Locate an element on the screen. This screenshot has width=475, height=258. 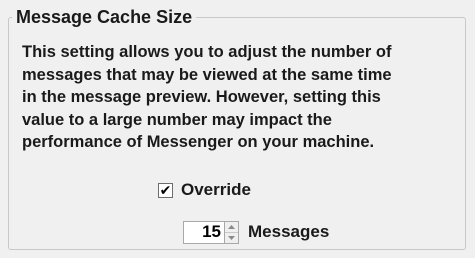
cache-size-spinner: Messages is located at coordinates (256, 232).